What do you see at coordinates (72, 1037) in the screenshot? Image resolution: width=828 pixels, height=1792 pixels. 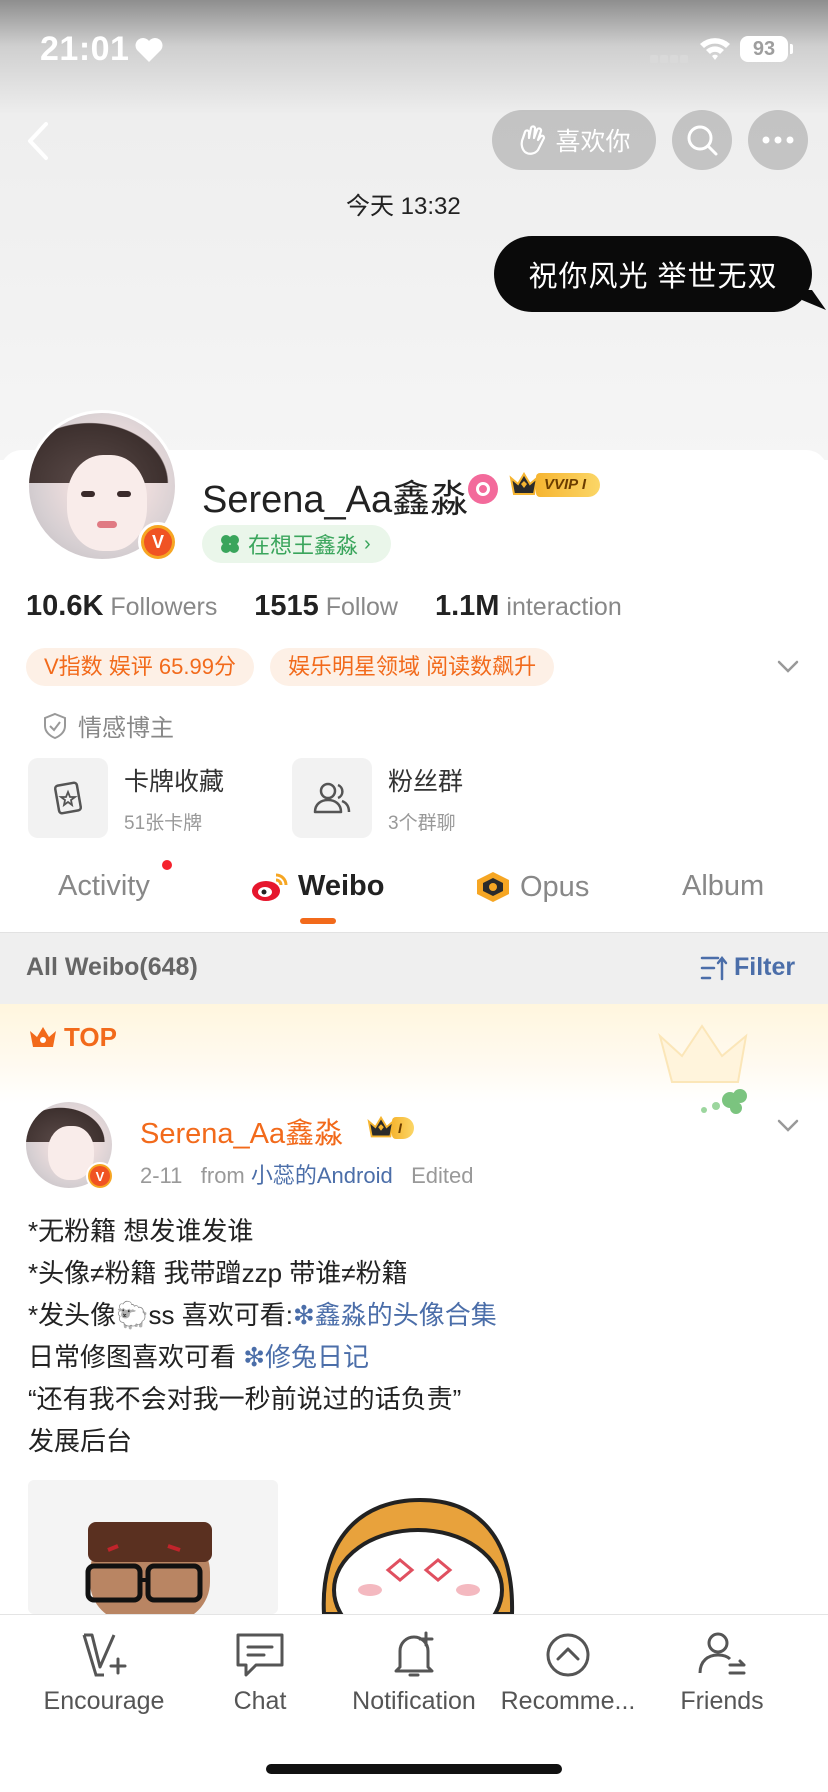 I see `top-label: TOP` at bounding box center [72, 1037].